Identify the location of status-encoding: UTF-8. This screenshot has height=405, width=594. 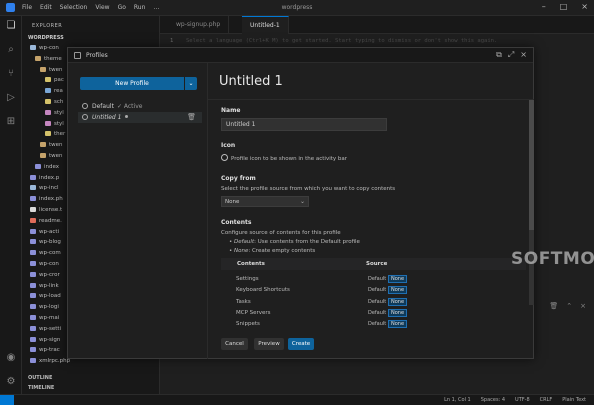
(522, 400).